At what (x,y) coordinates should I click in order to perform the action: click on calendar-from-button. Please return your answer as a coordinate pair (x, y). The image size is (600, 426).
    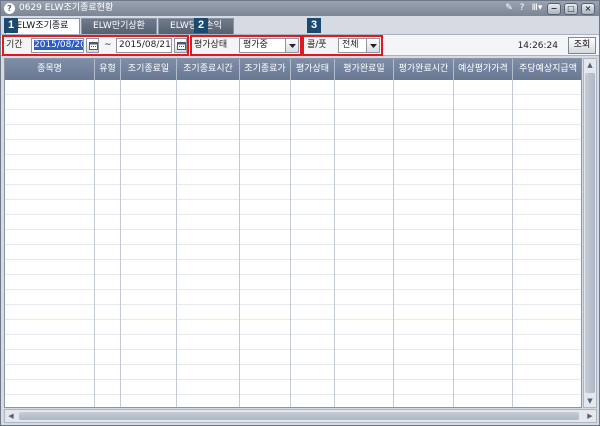
    Looking at the image, I should click on (92, 45).